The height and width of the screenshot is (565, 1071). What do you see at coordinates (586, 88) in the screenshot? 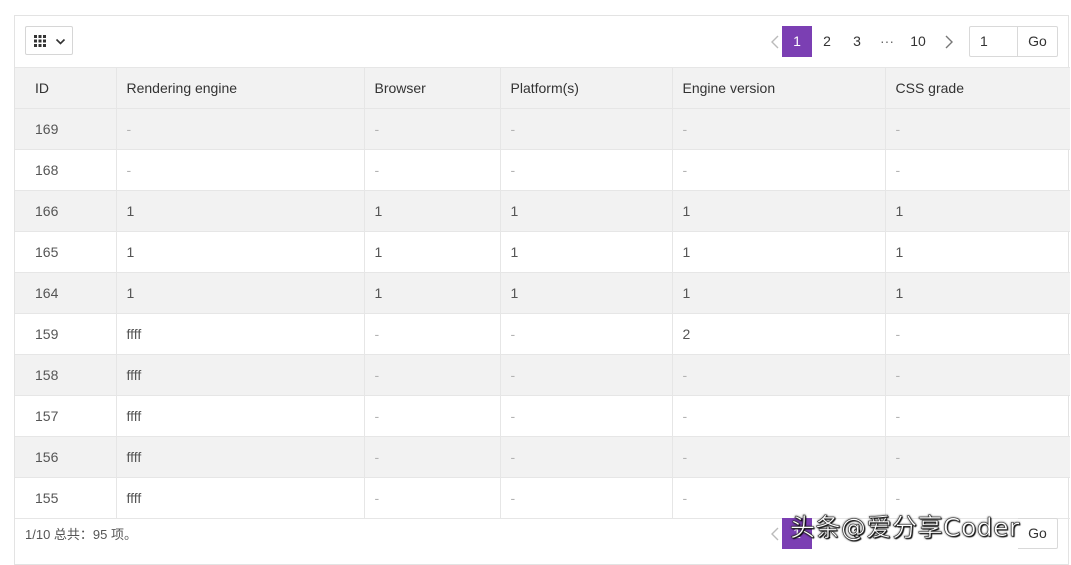
I see `column-header-platforms: Platform(s)` at bounding box center [586, 88].